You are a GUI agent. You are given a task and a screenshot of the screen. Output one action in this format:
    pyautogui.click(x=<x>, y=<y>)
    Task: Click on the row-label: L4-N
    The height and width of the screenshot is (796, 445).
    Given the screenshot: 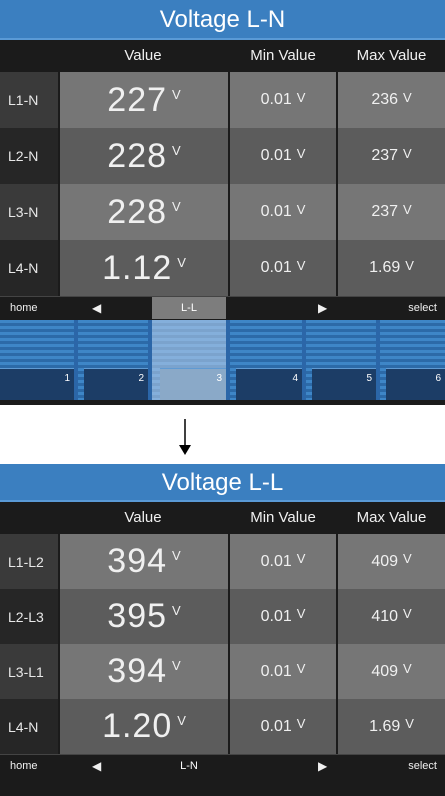 What is the action you would take?
    pyautogui.click(x=29, y=268)
    